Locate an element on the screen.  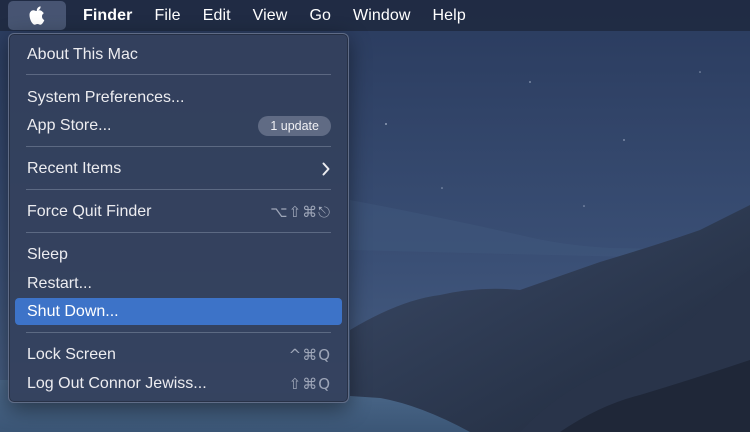
menu-item-label: Force Quit Finder is located at coordinates (89, 211).